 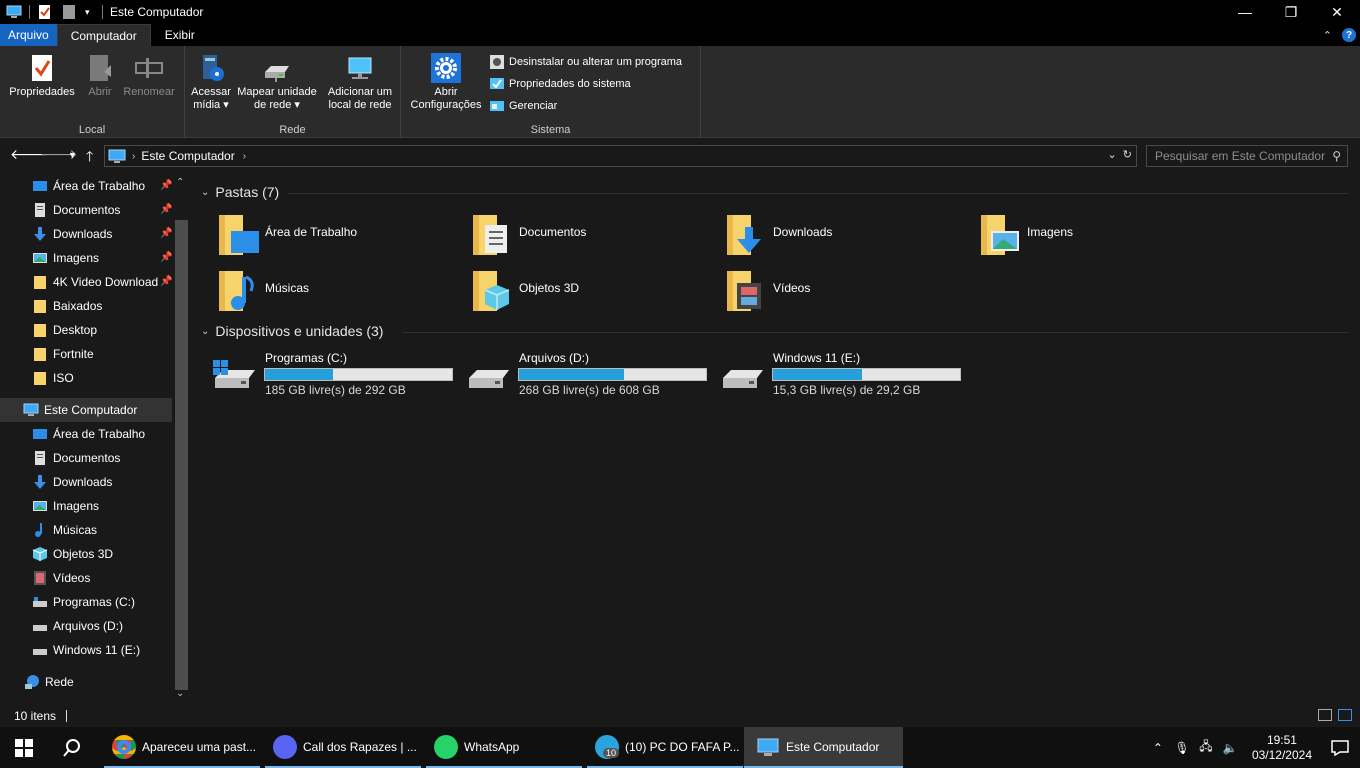 What do you see at coordinates (67, 306) in the screenshot?
I see `nav-item-baixados: Baixados` at bounding box center [67, 306].